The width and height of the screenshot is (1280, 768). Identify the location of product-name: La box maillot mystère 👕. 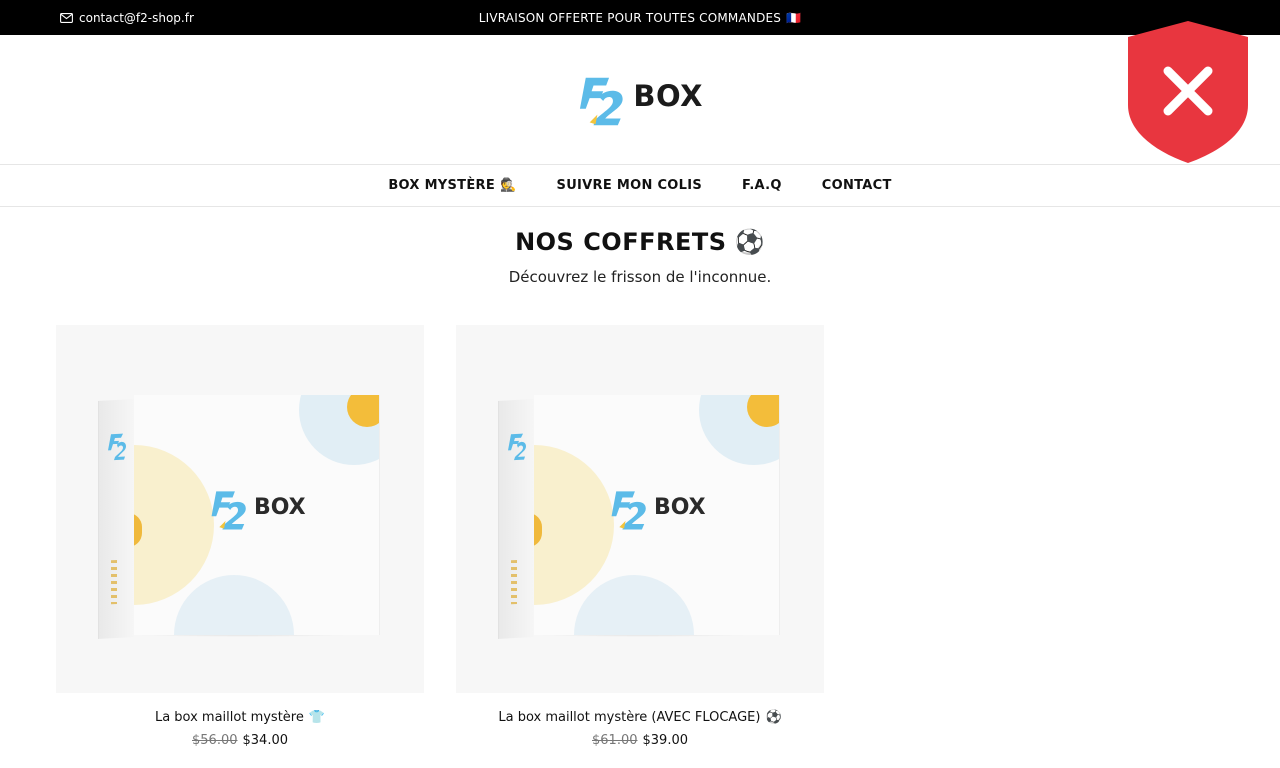
(240, 717).